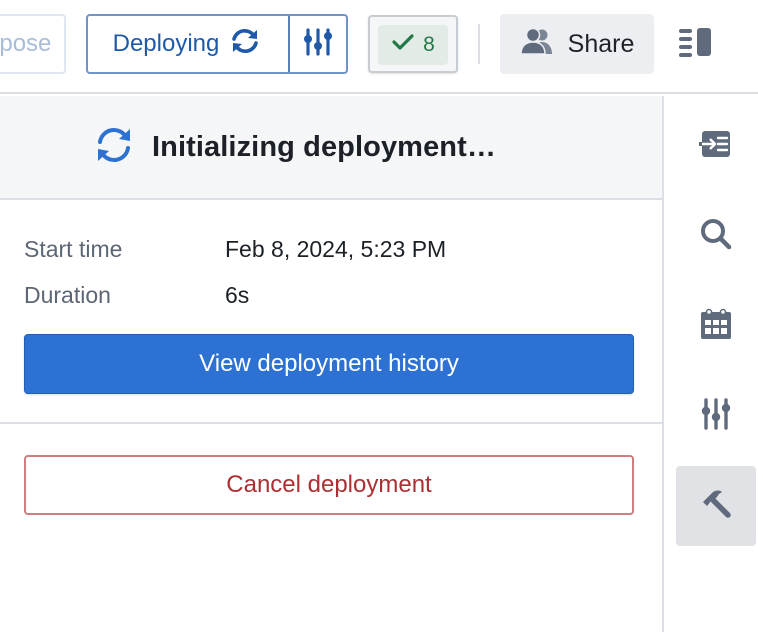 The image size is (758, 632). What do you see at coordinates (329, 364) in the screenshot?
I see `view-deployment-history-button: View deployment history` at bounding box center [329, 364].